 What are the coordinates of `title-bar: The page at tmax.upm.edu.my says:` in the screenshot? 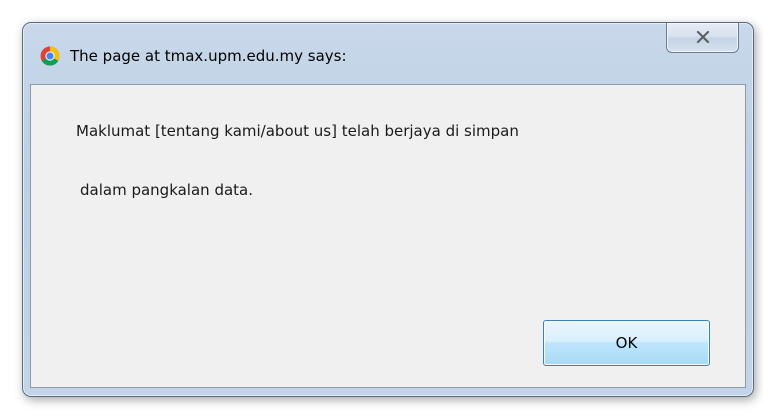 It's located at (388, 54).